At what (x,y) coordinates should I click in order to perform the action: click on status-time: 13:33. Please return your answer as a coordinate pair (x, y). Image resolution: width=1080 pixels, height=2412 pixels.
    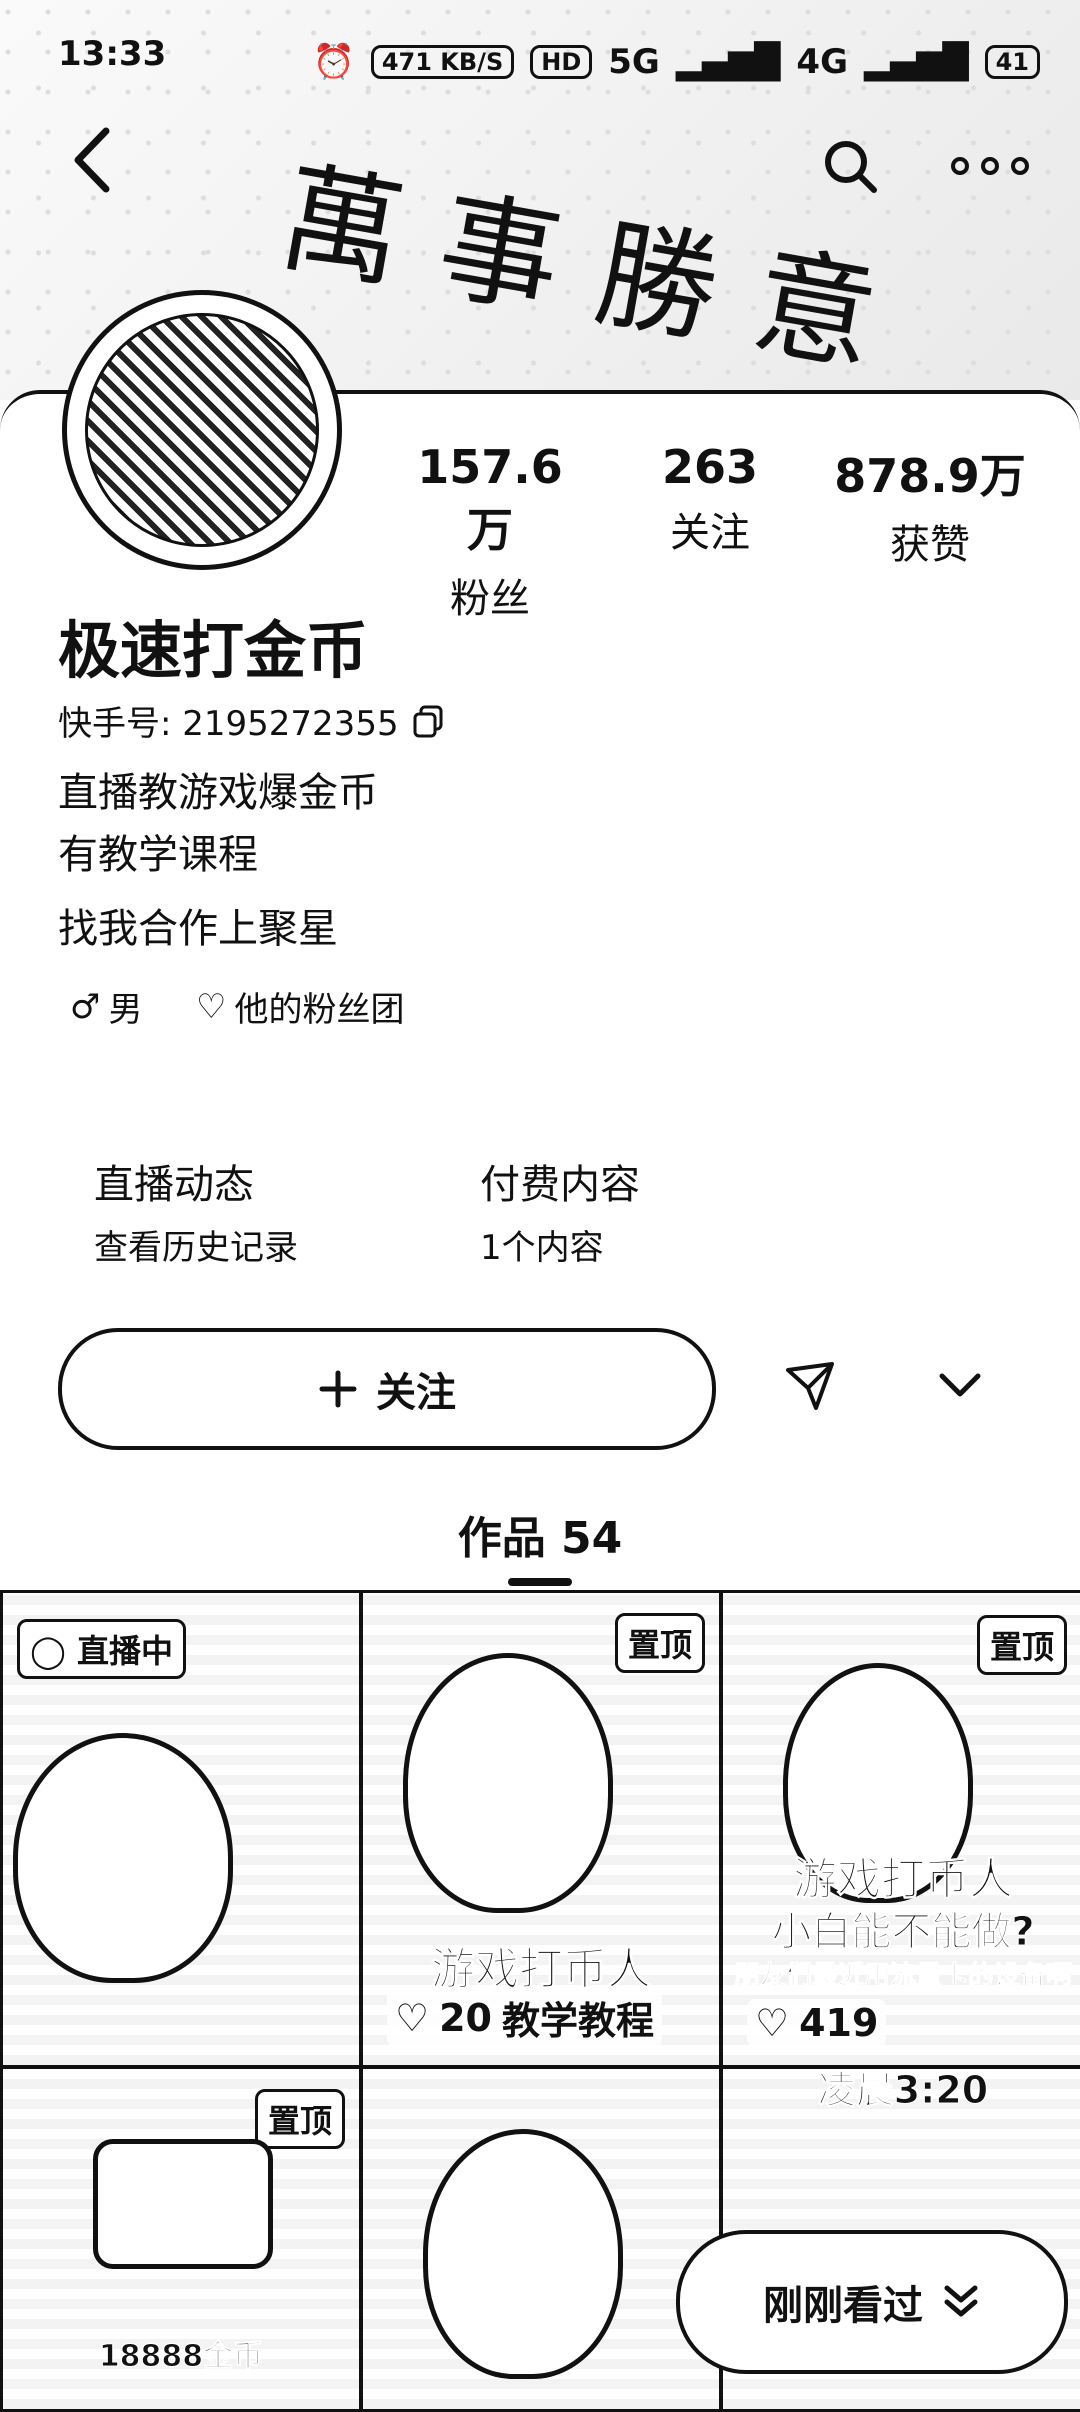
    Looking at the image, I should click on (112, 54).